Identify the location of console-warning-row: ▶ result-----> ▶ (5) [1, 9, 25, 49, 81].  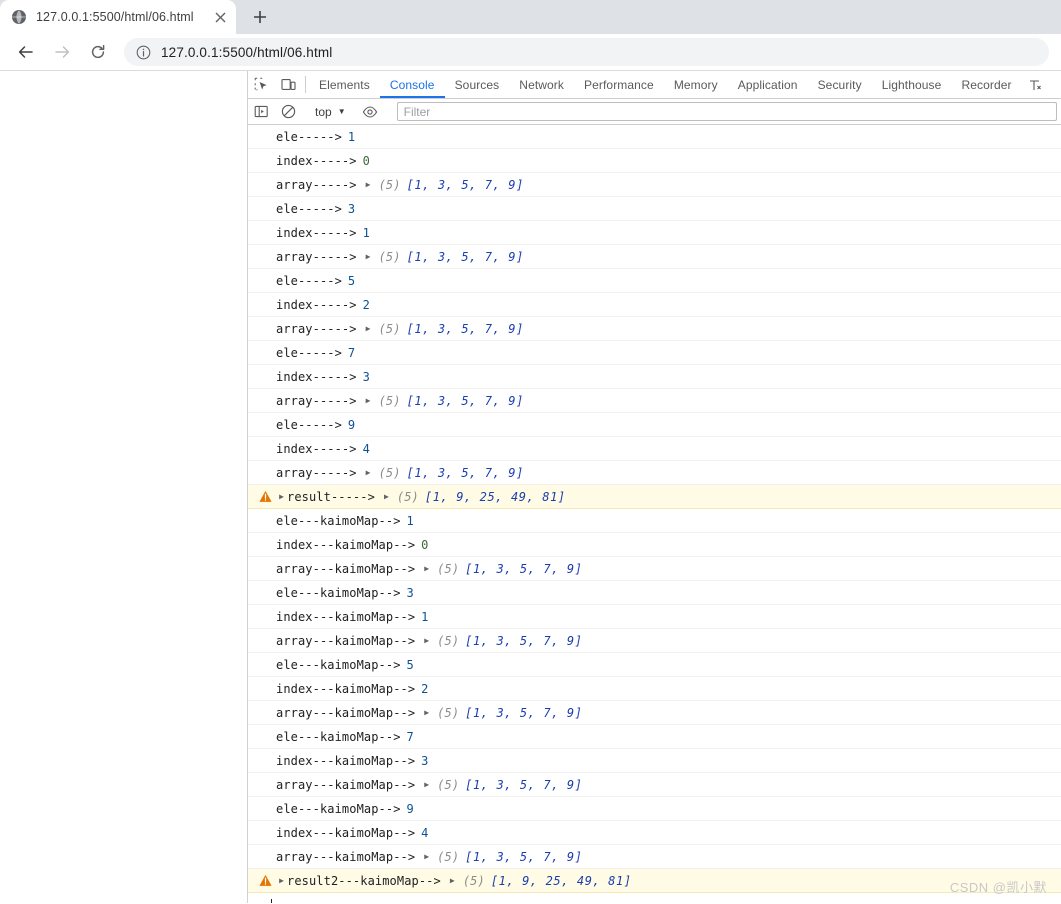
(654, 497).